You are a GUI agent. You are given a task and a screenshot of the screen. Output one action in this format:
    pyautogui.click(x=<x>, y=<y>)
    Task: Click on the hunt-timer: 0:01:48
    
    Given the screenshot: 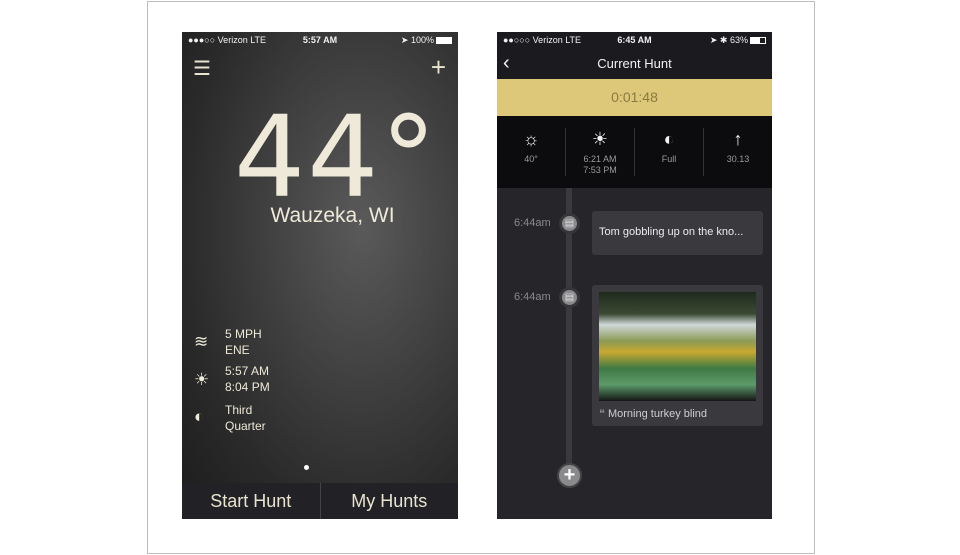 What is the action you would take?
    pyautogui.click(x=634, y=97)
    